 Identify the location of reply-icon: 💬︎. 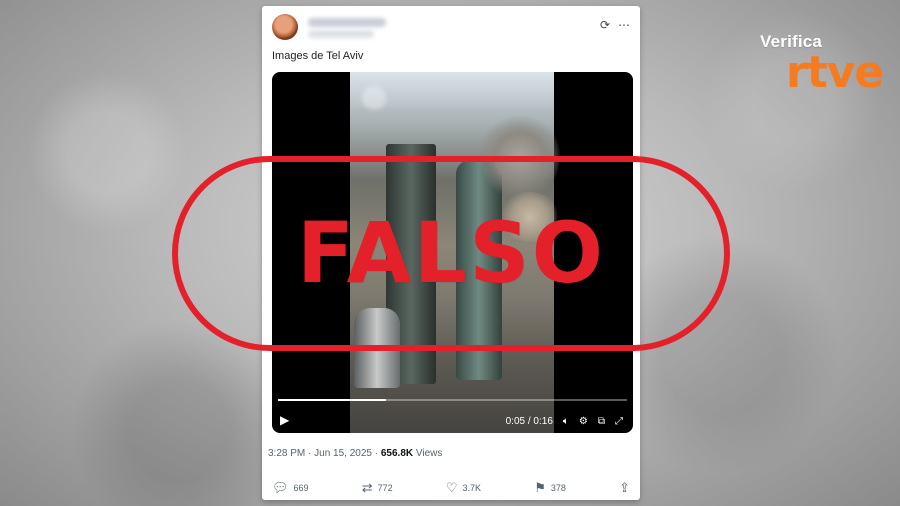
(280, 487).